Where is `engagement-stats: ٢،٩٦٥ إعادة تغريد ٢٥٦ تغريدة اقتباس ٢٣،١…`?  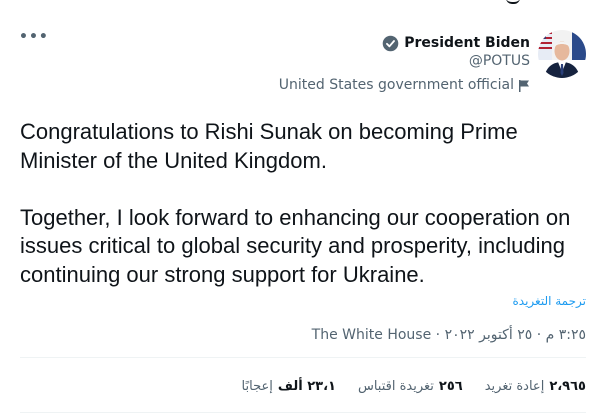
engagement-stats: ٢،٩٦٥ إعادة تغريد ٢٥٦ تغريدة اقتباس ٢٣،١… is located at coordinates (414, 386).